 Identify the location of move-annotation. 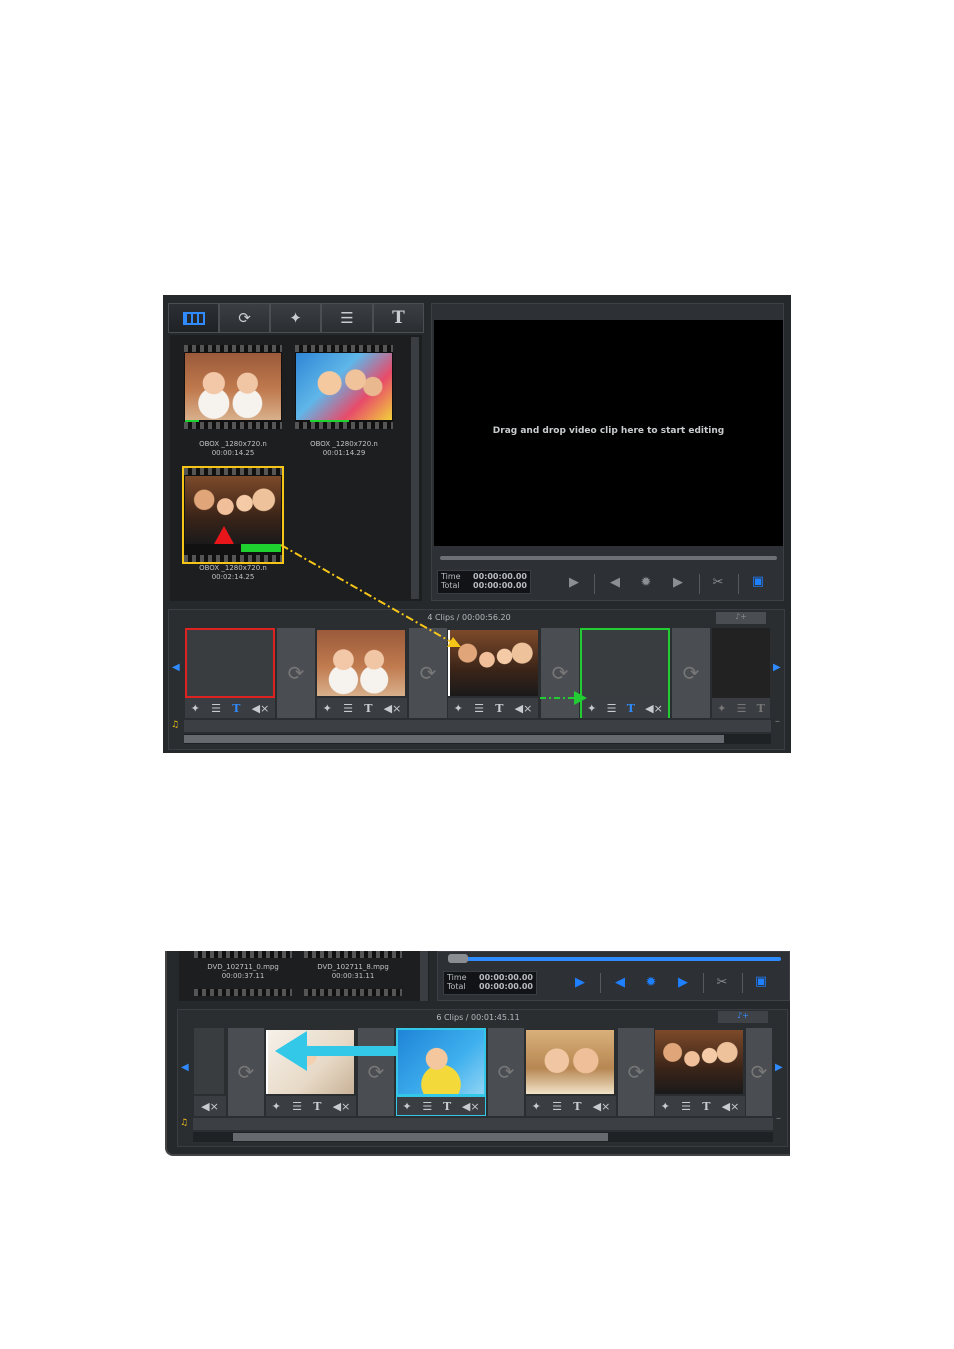
(336, 1051).